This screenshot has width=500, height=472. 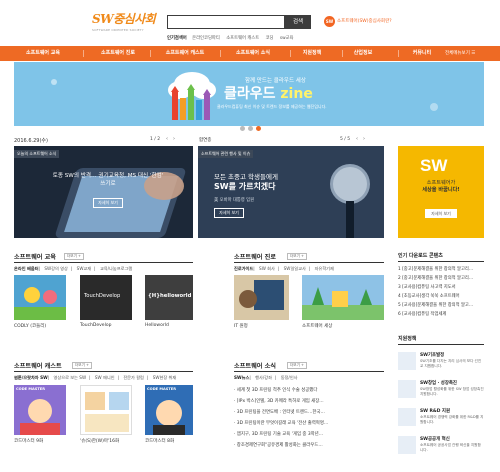 What do you see at coordinates (106, 297) in the screenshot?
I see `thumb-touchdevelop: TouchDevelop` at bounding box center [106, 297].